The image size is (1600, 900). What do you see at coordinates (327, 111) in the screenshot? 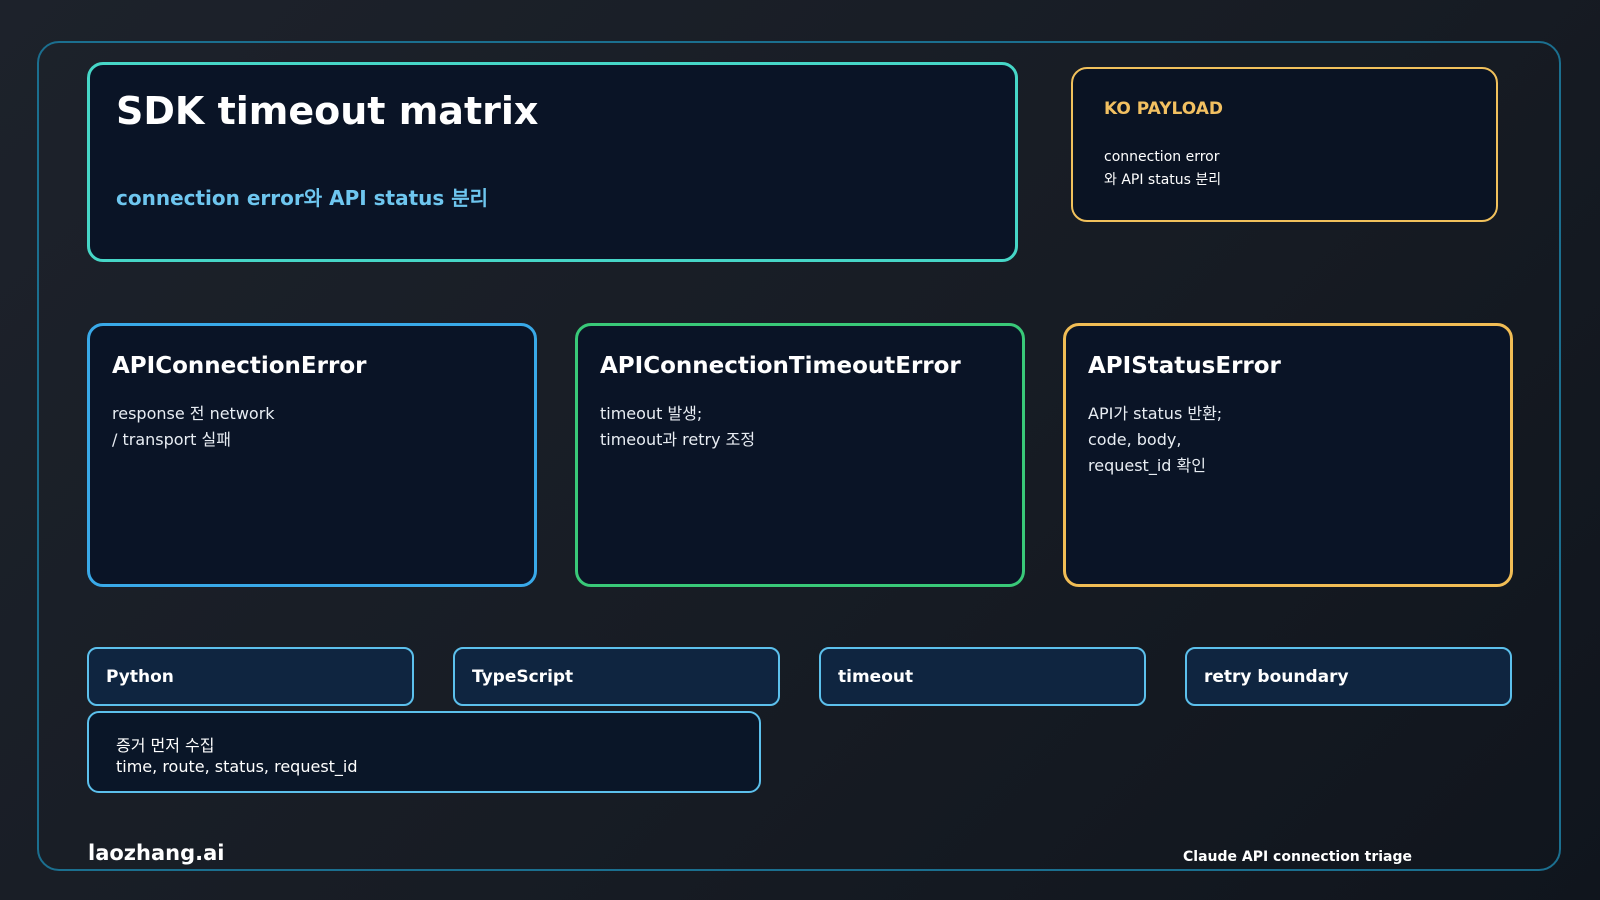
I see `page-title: SDK timeout matrix` at bounding box center [327, 111].